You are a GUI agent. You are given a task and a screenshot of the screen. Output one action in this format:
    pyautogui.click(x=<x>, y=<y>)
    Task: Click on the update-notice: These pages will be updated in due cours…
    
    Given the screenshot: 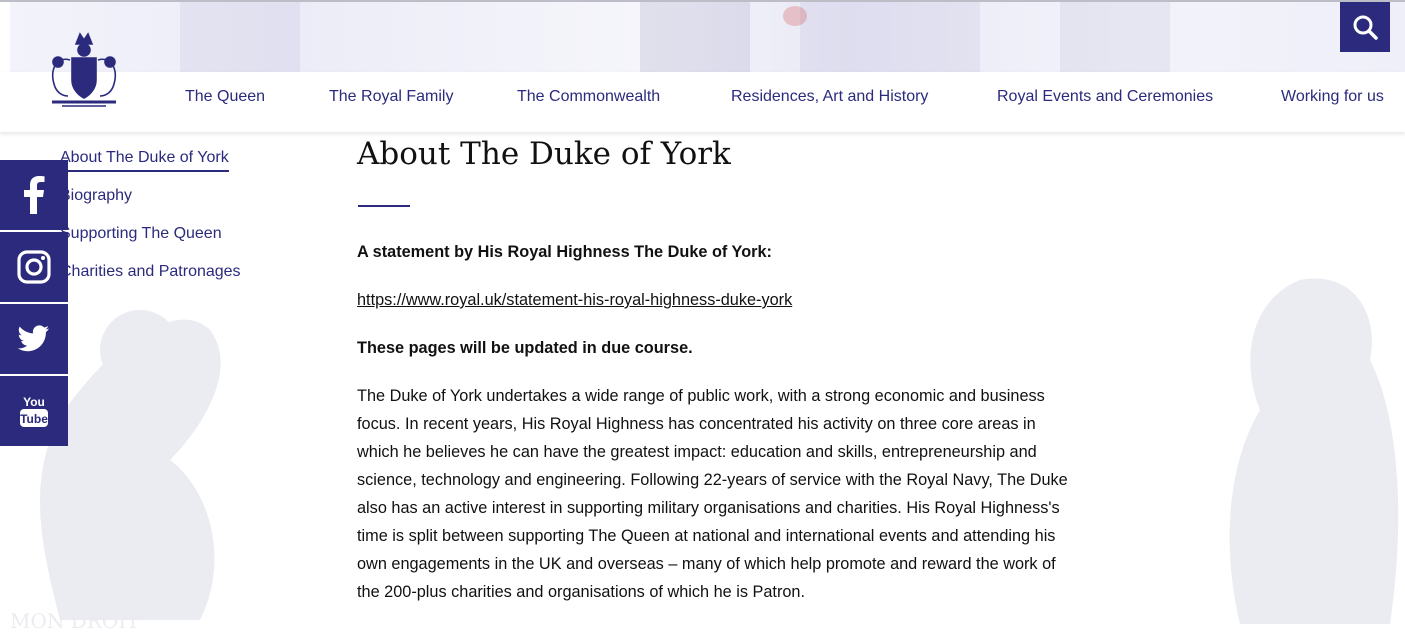 What is the action you would take?
    pyautogui.click(x=525, y=348)
    